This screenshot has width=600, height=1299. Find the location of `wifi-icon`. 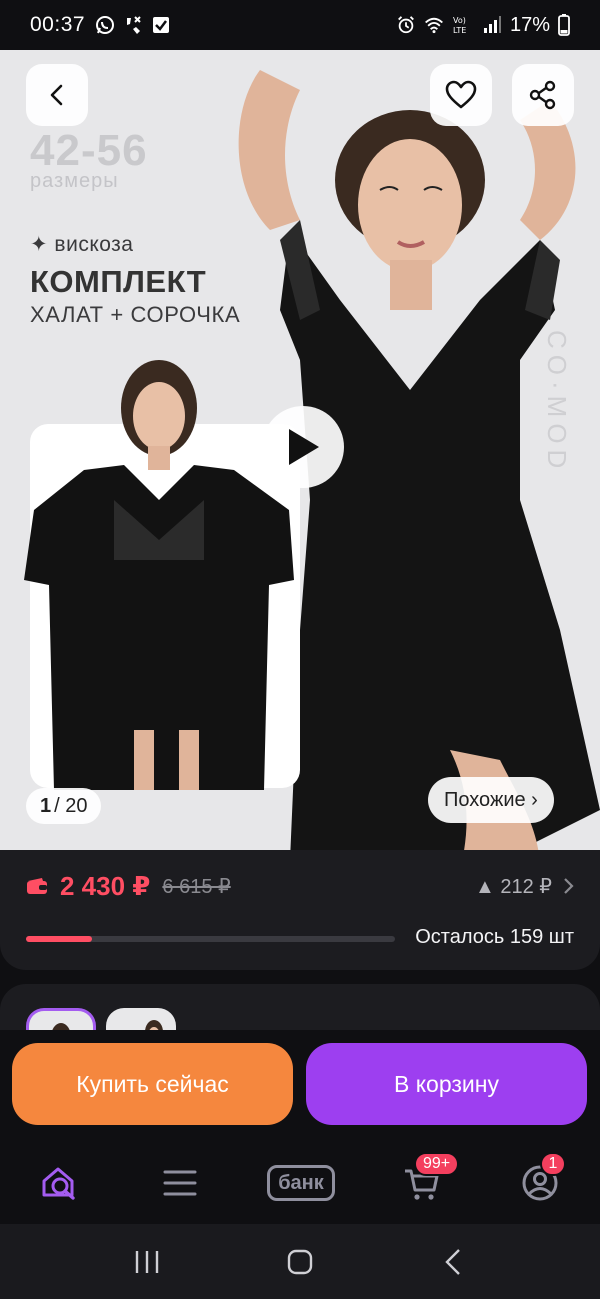

wifi-icon is located at coordinates (434, 25).